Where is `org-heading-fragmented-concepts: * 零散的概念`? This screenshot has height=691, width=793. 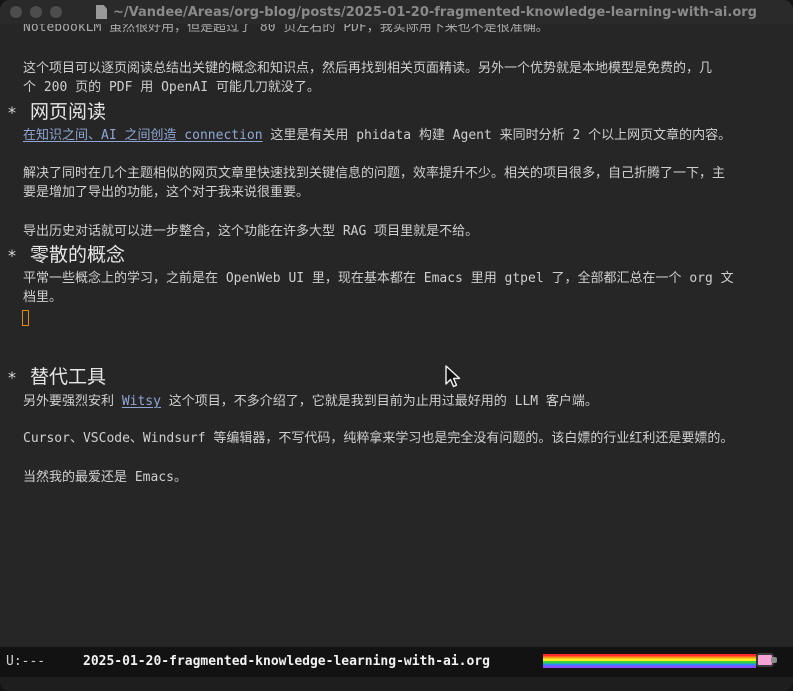 org-heading-fragmented-concepts: * 零散的概念 is located at coordinates (66, 255).